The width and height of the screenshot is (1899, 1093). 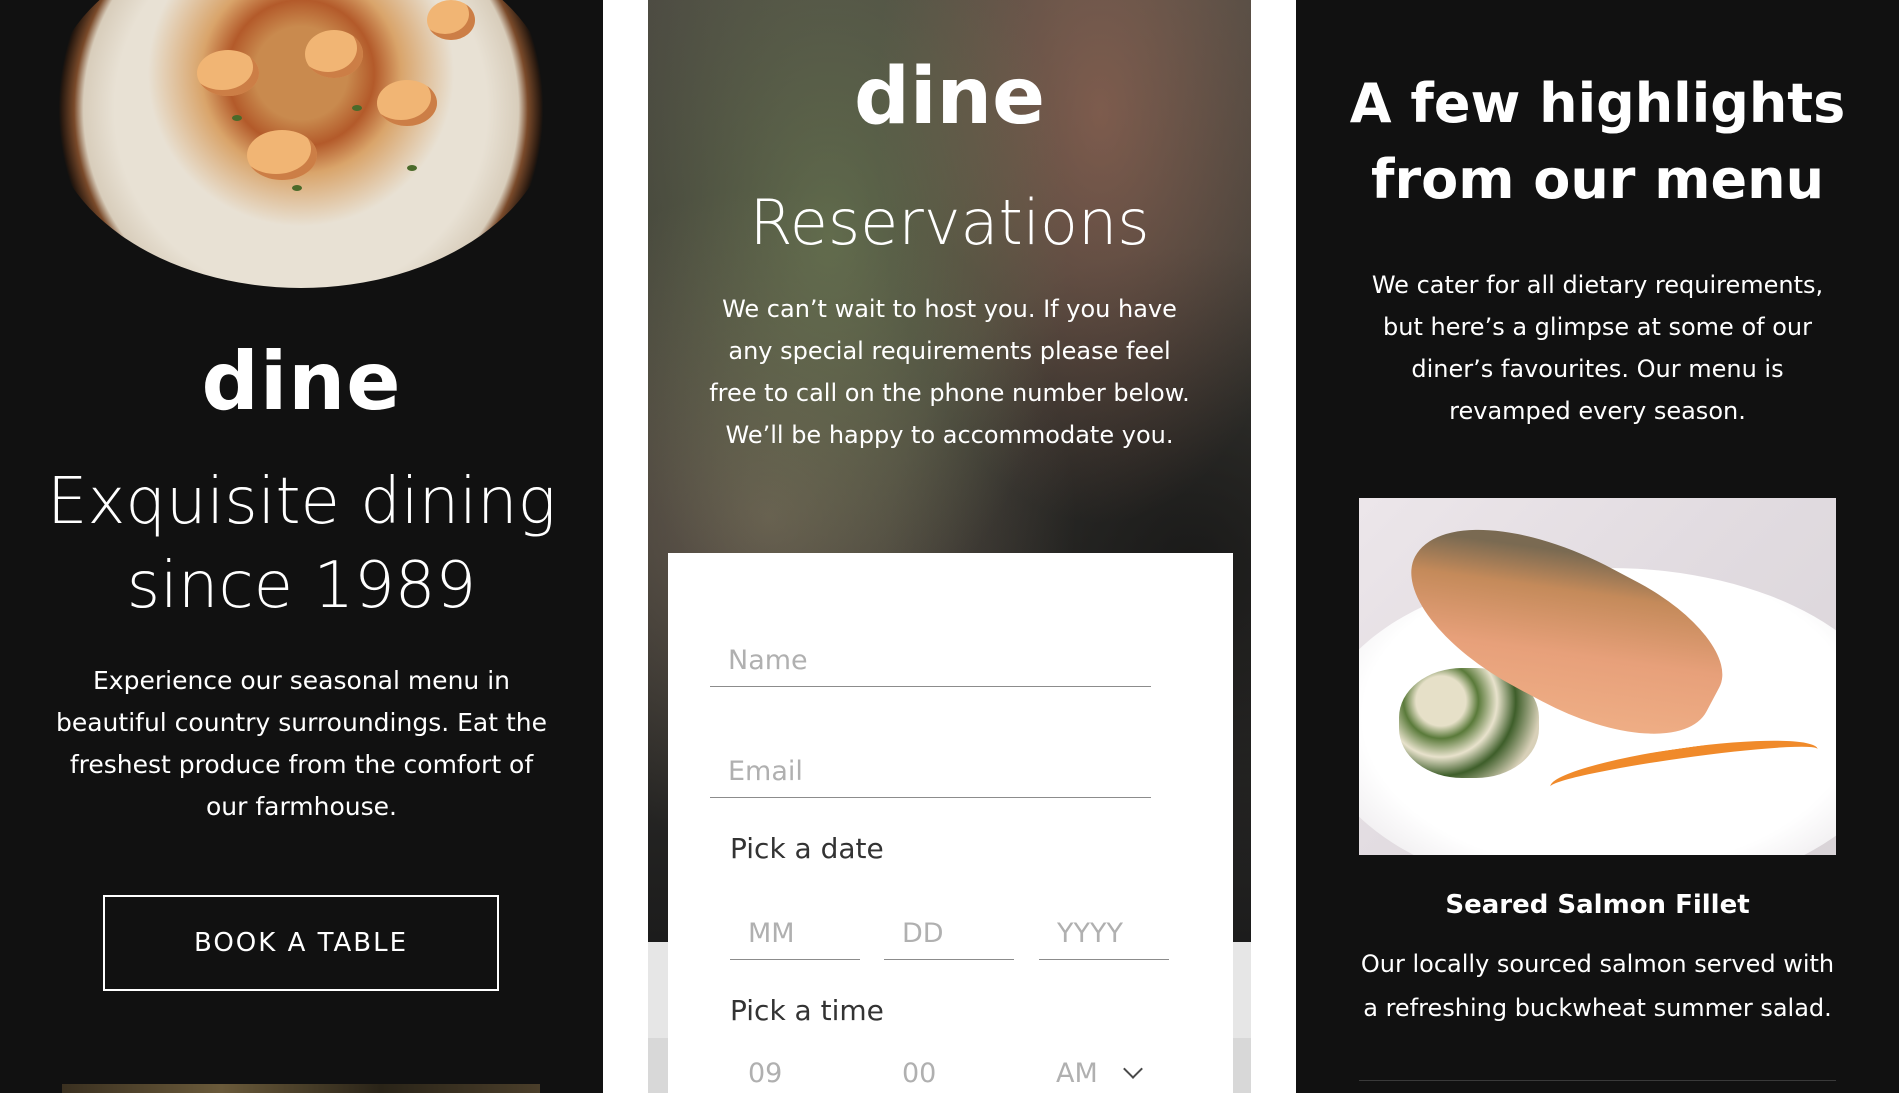 I want to click on reservations-title: Reservations, so click(x=949, y=222).